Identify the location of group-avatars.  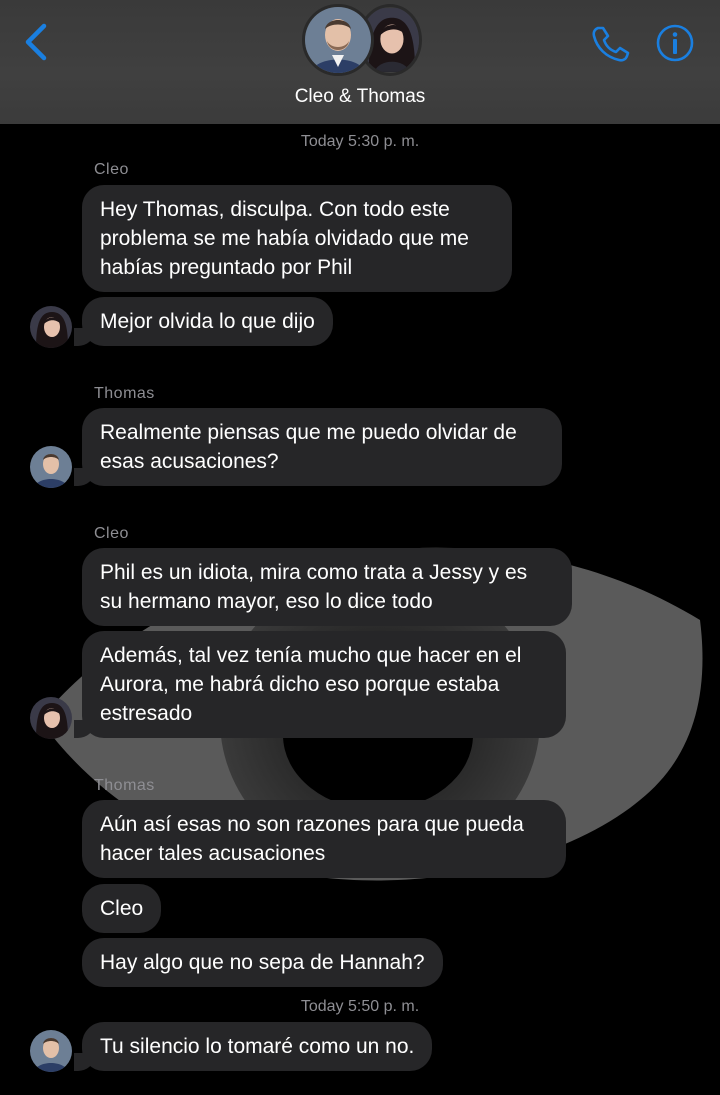
(362, 39).